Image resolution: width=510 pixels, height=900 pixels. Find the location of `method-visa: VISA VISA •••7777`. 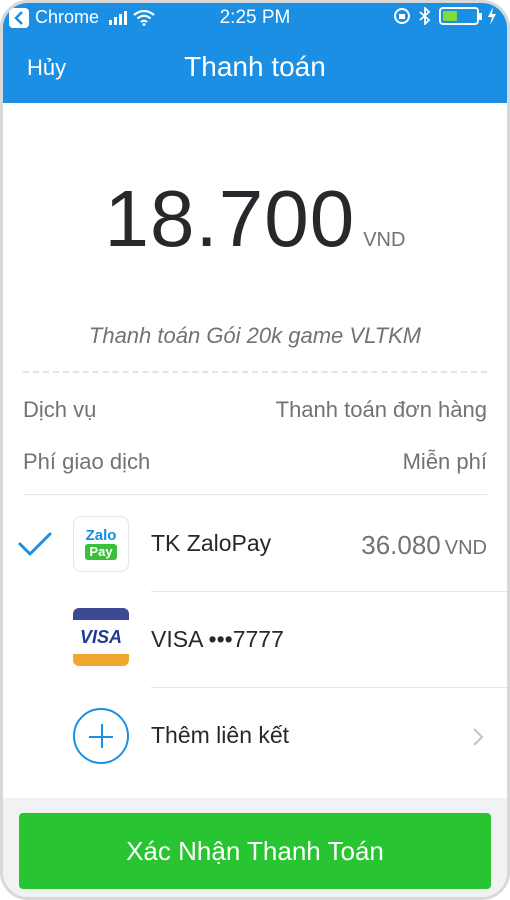

method-visa: VISA VISA •••7777 is located at coordinates (255, 640).